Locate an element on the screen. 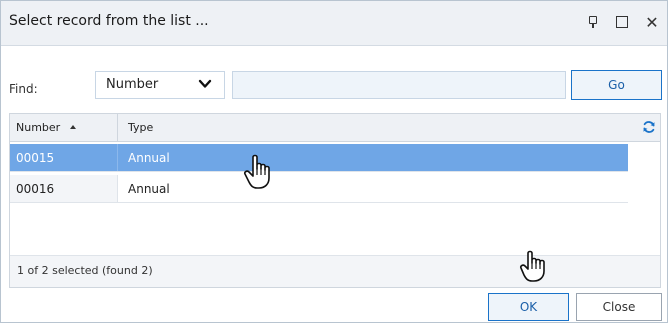  column-header-type: Type is located at coordinates (373, 127).